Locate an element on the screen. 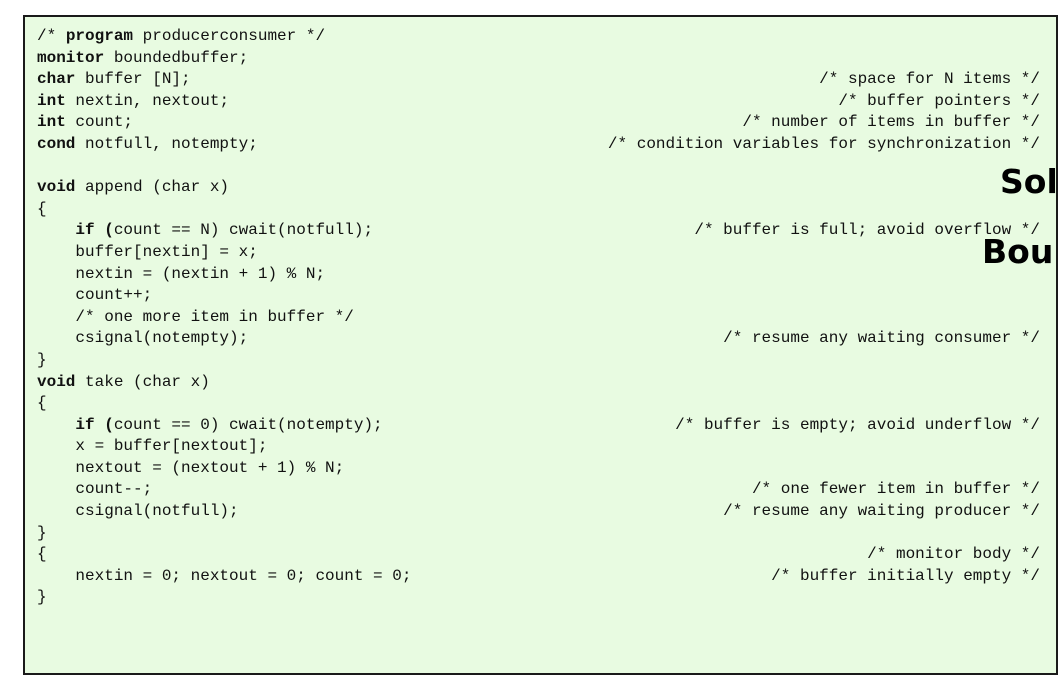 This screenshot has width=1060, height=680. code-statement: /* one more item in buffer */ is located at coordinates (214, 316).